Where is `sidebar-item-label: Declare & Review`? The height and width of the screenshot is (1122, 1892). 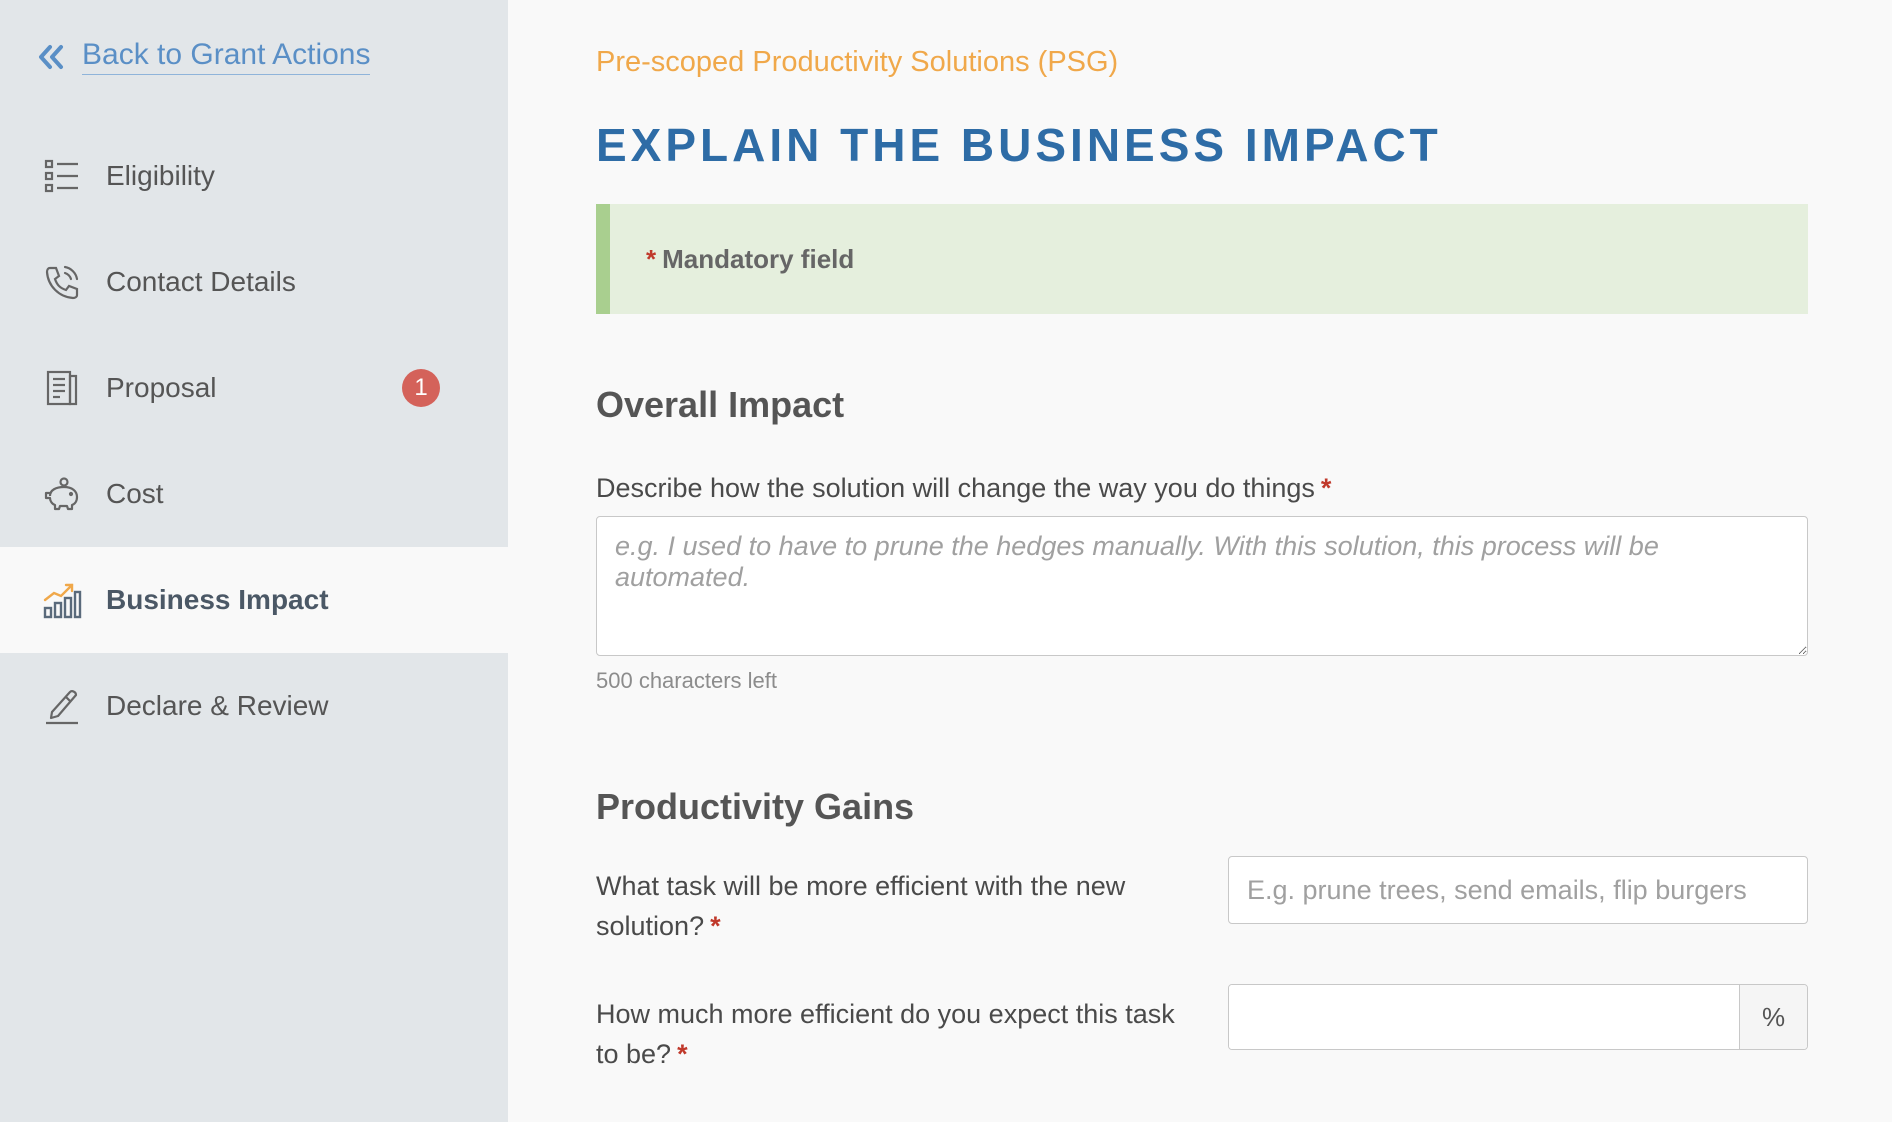 sidebar-item-label: Declare & Review is located at coordinates (217, 705).